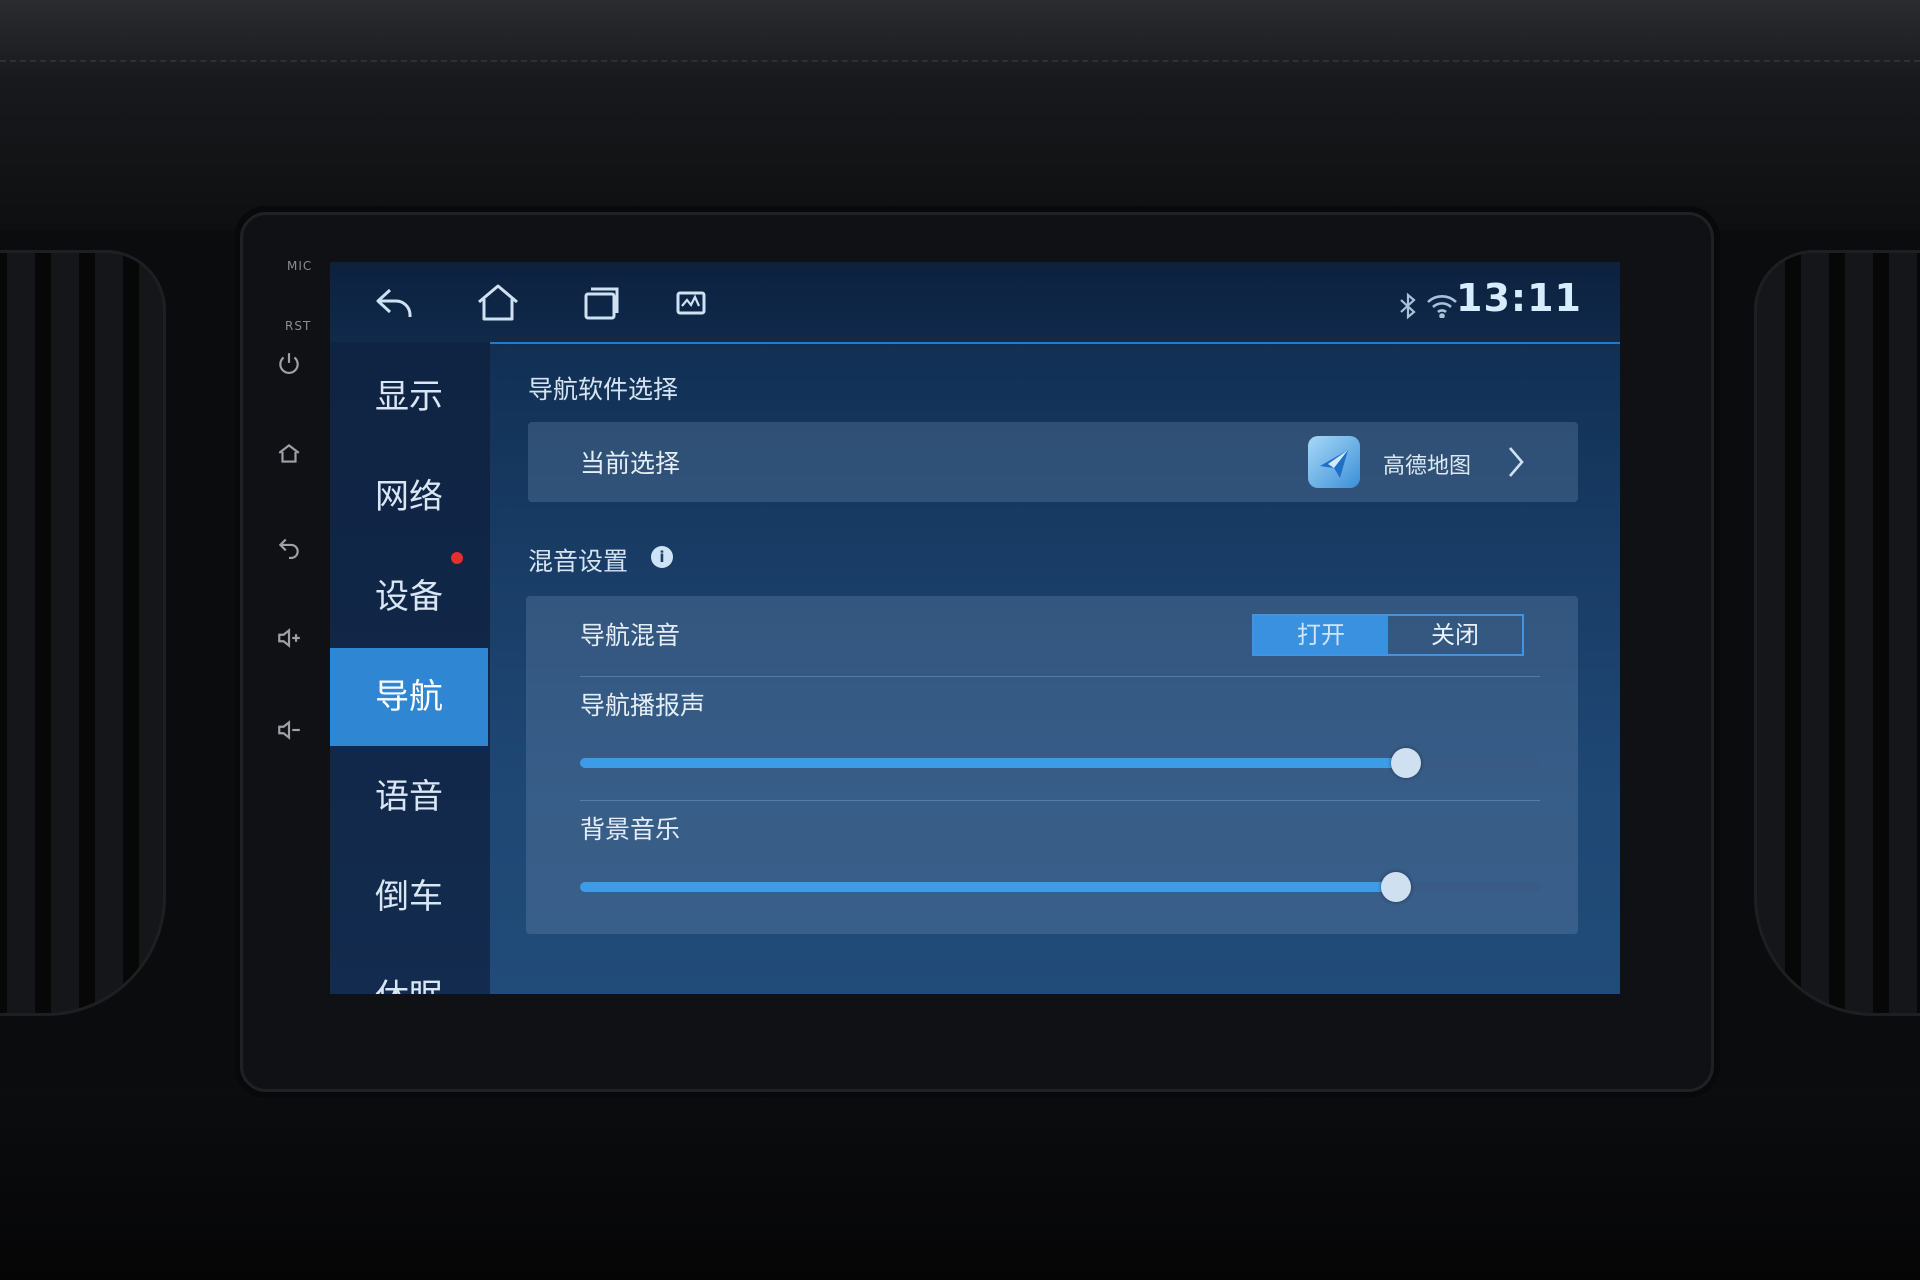 Image resolution: width=1920 pixels, height=1280 pixels. I want to click on volume-up-icon, so click(289, 641).